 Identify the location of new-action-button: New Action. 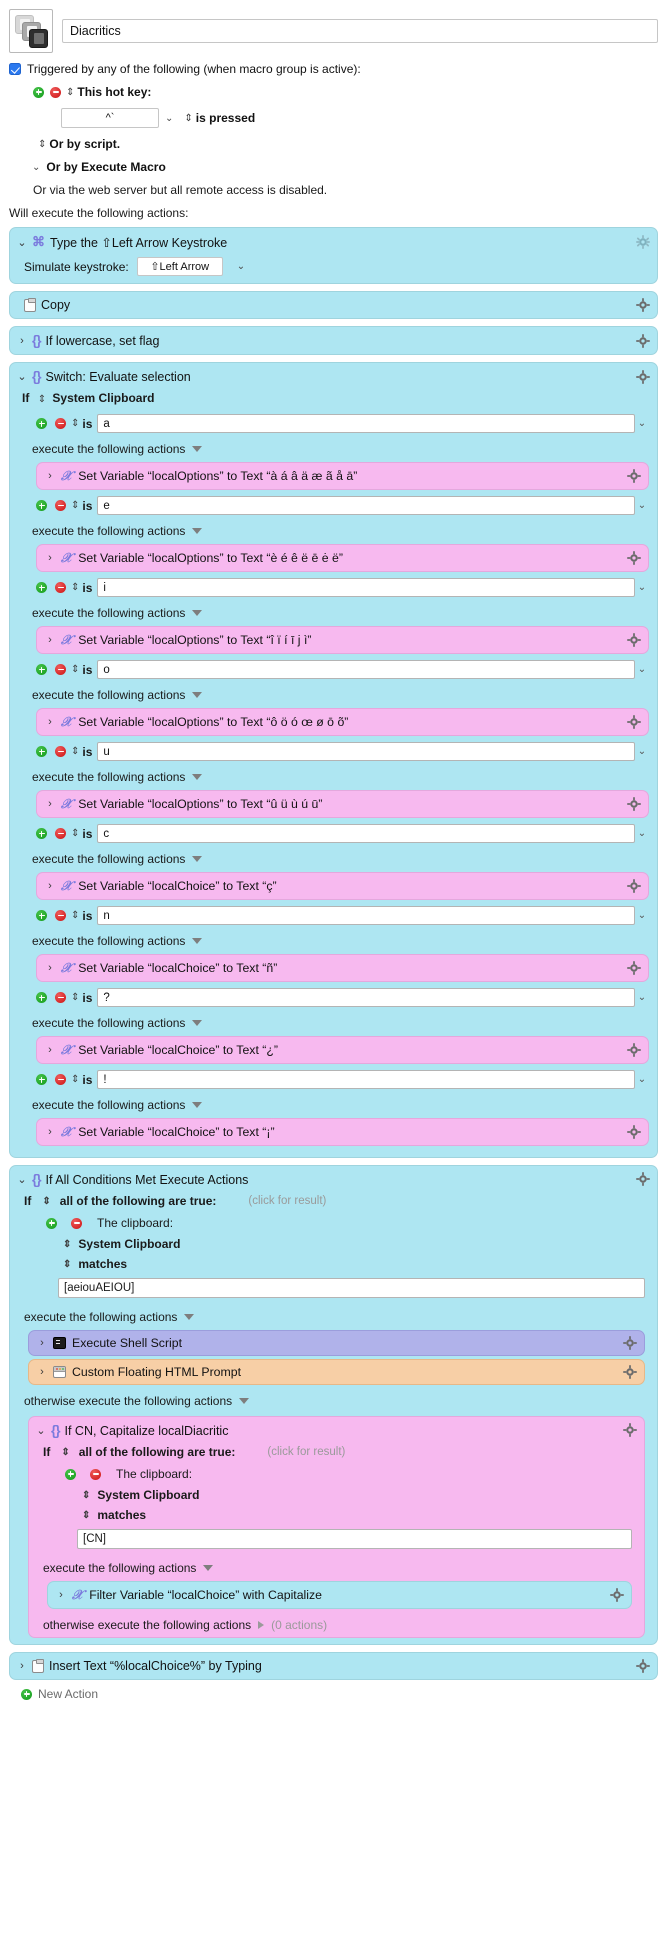
(333, 1690).